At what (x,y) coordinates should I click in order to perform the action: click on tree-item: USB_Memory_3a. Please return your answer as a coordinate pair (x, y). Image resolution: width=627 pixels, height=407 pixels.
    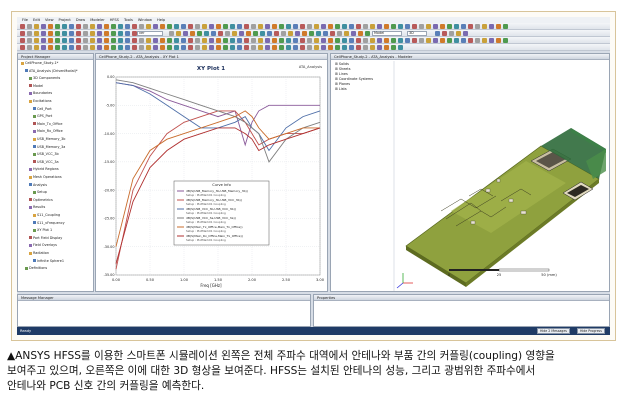
    Looking at the image, I should click on (49, 147).